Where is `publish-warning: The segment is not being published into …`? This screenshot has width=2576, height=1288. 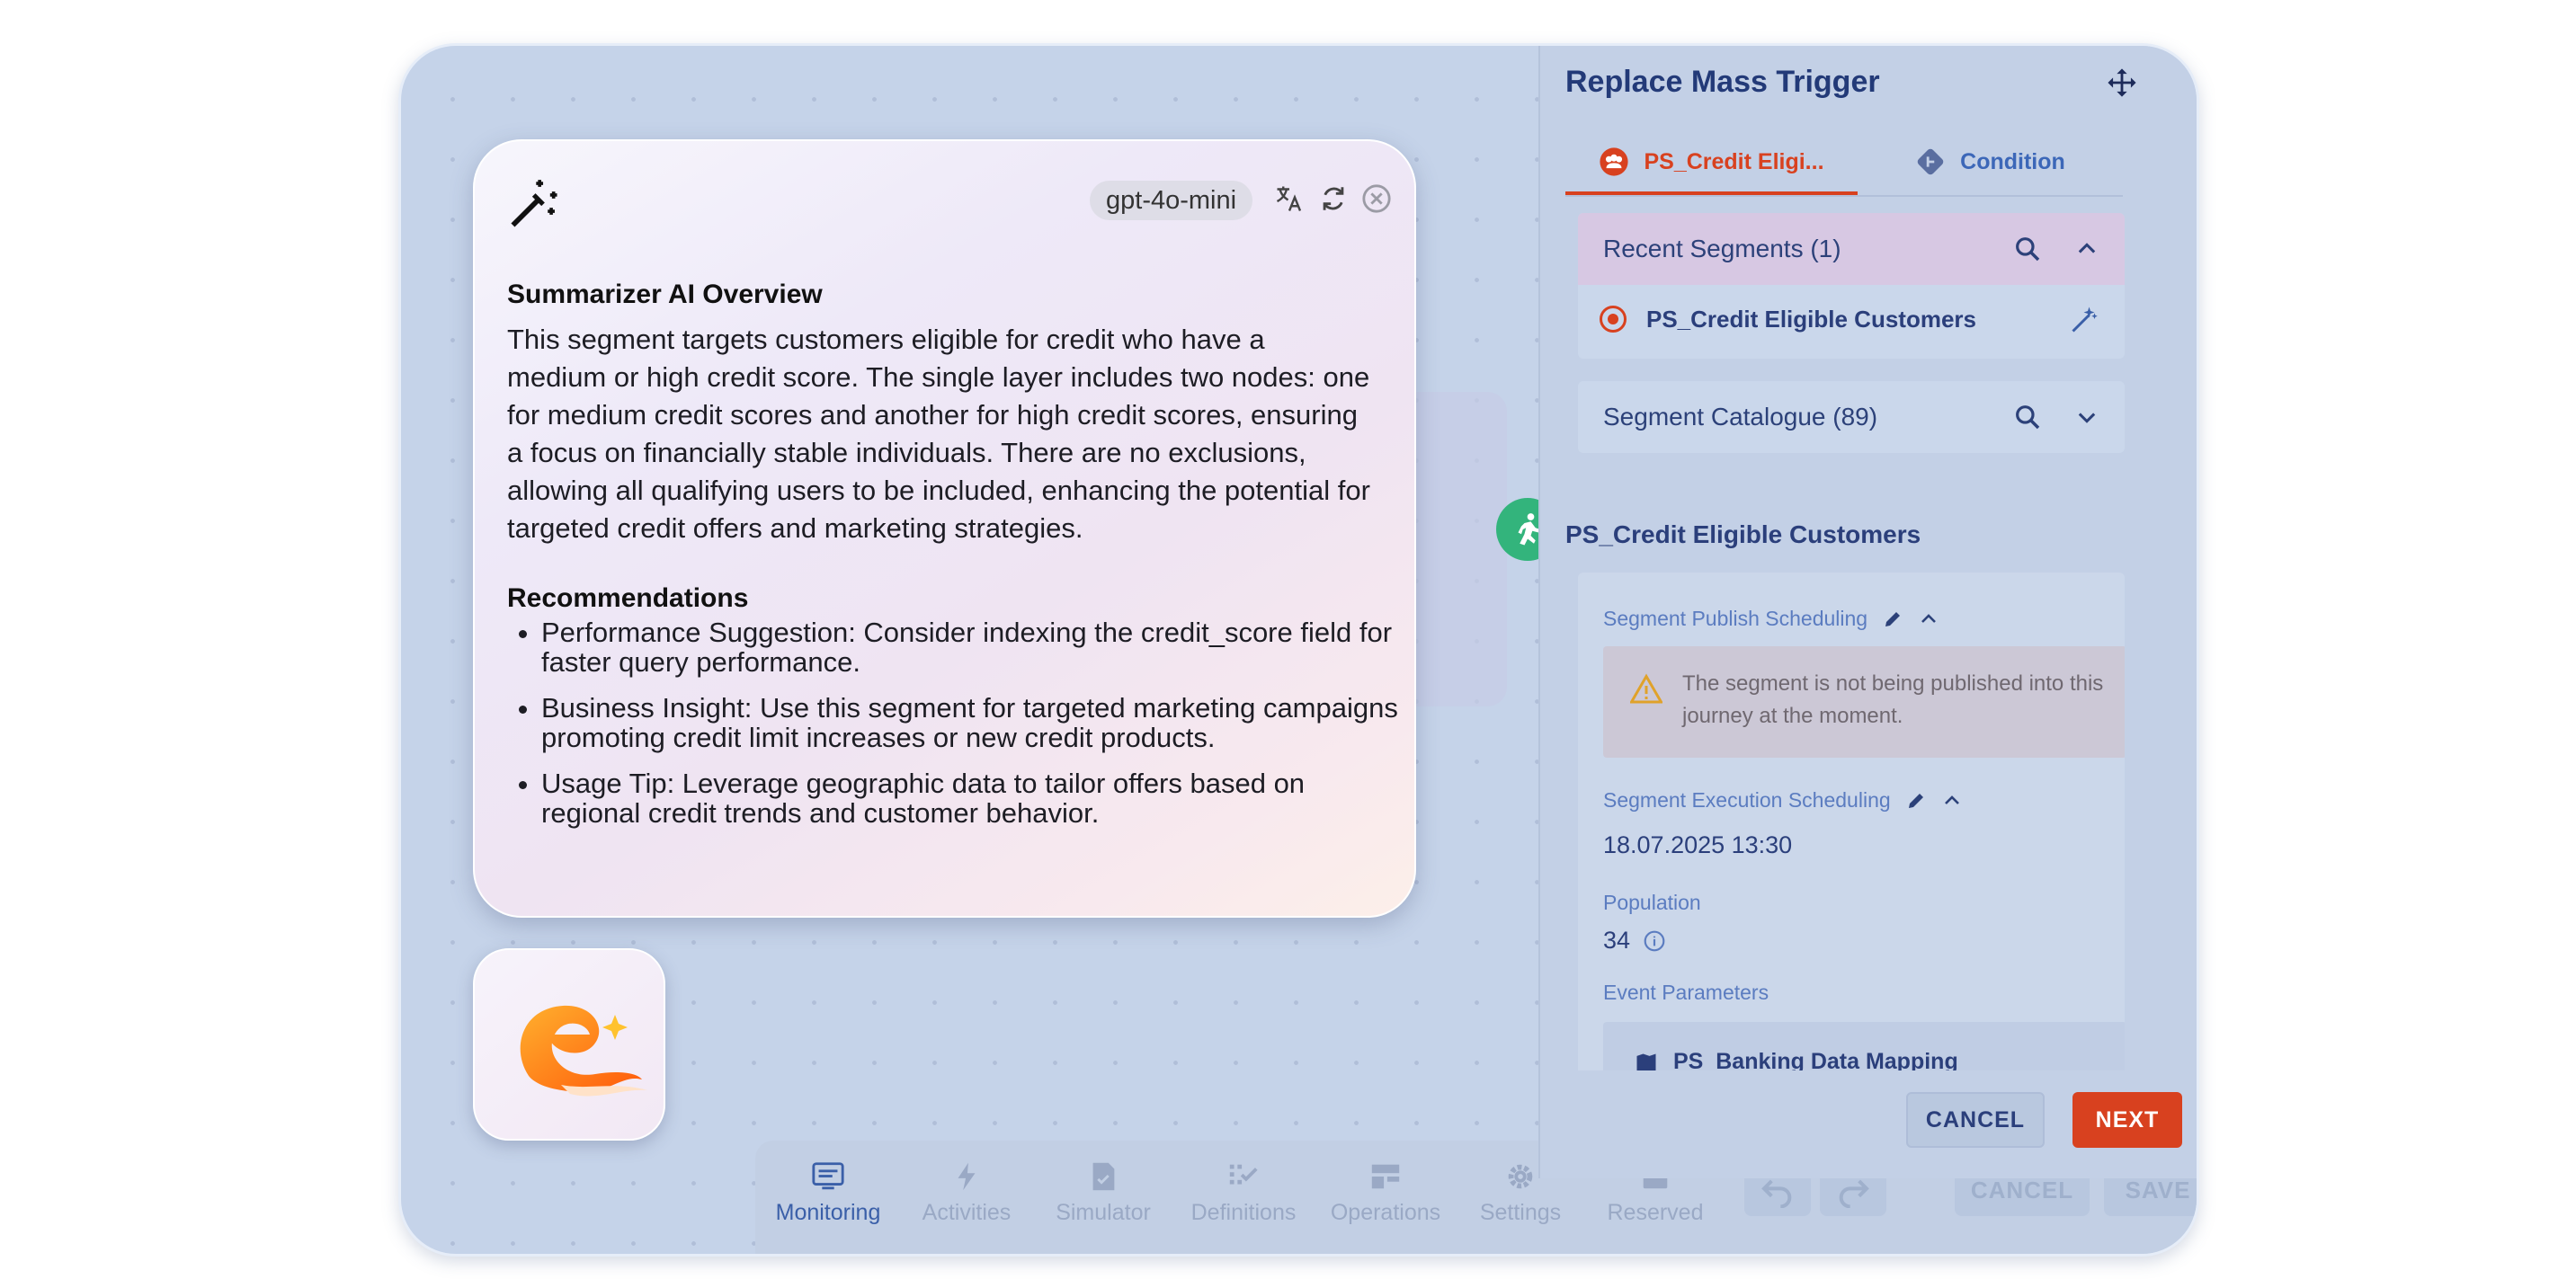
publish-warning: The segment is not being published into … is located at coordinates (1864, 702).